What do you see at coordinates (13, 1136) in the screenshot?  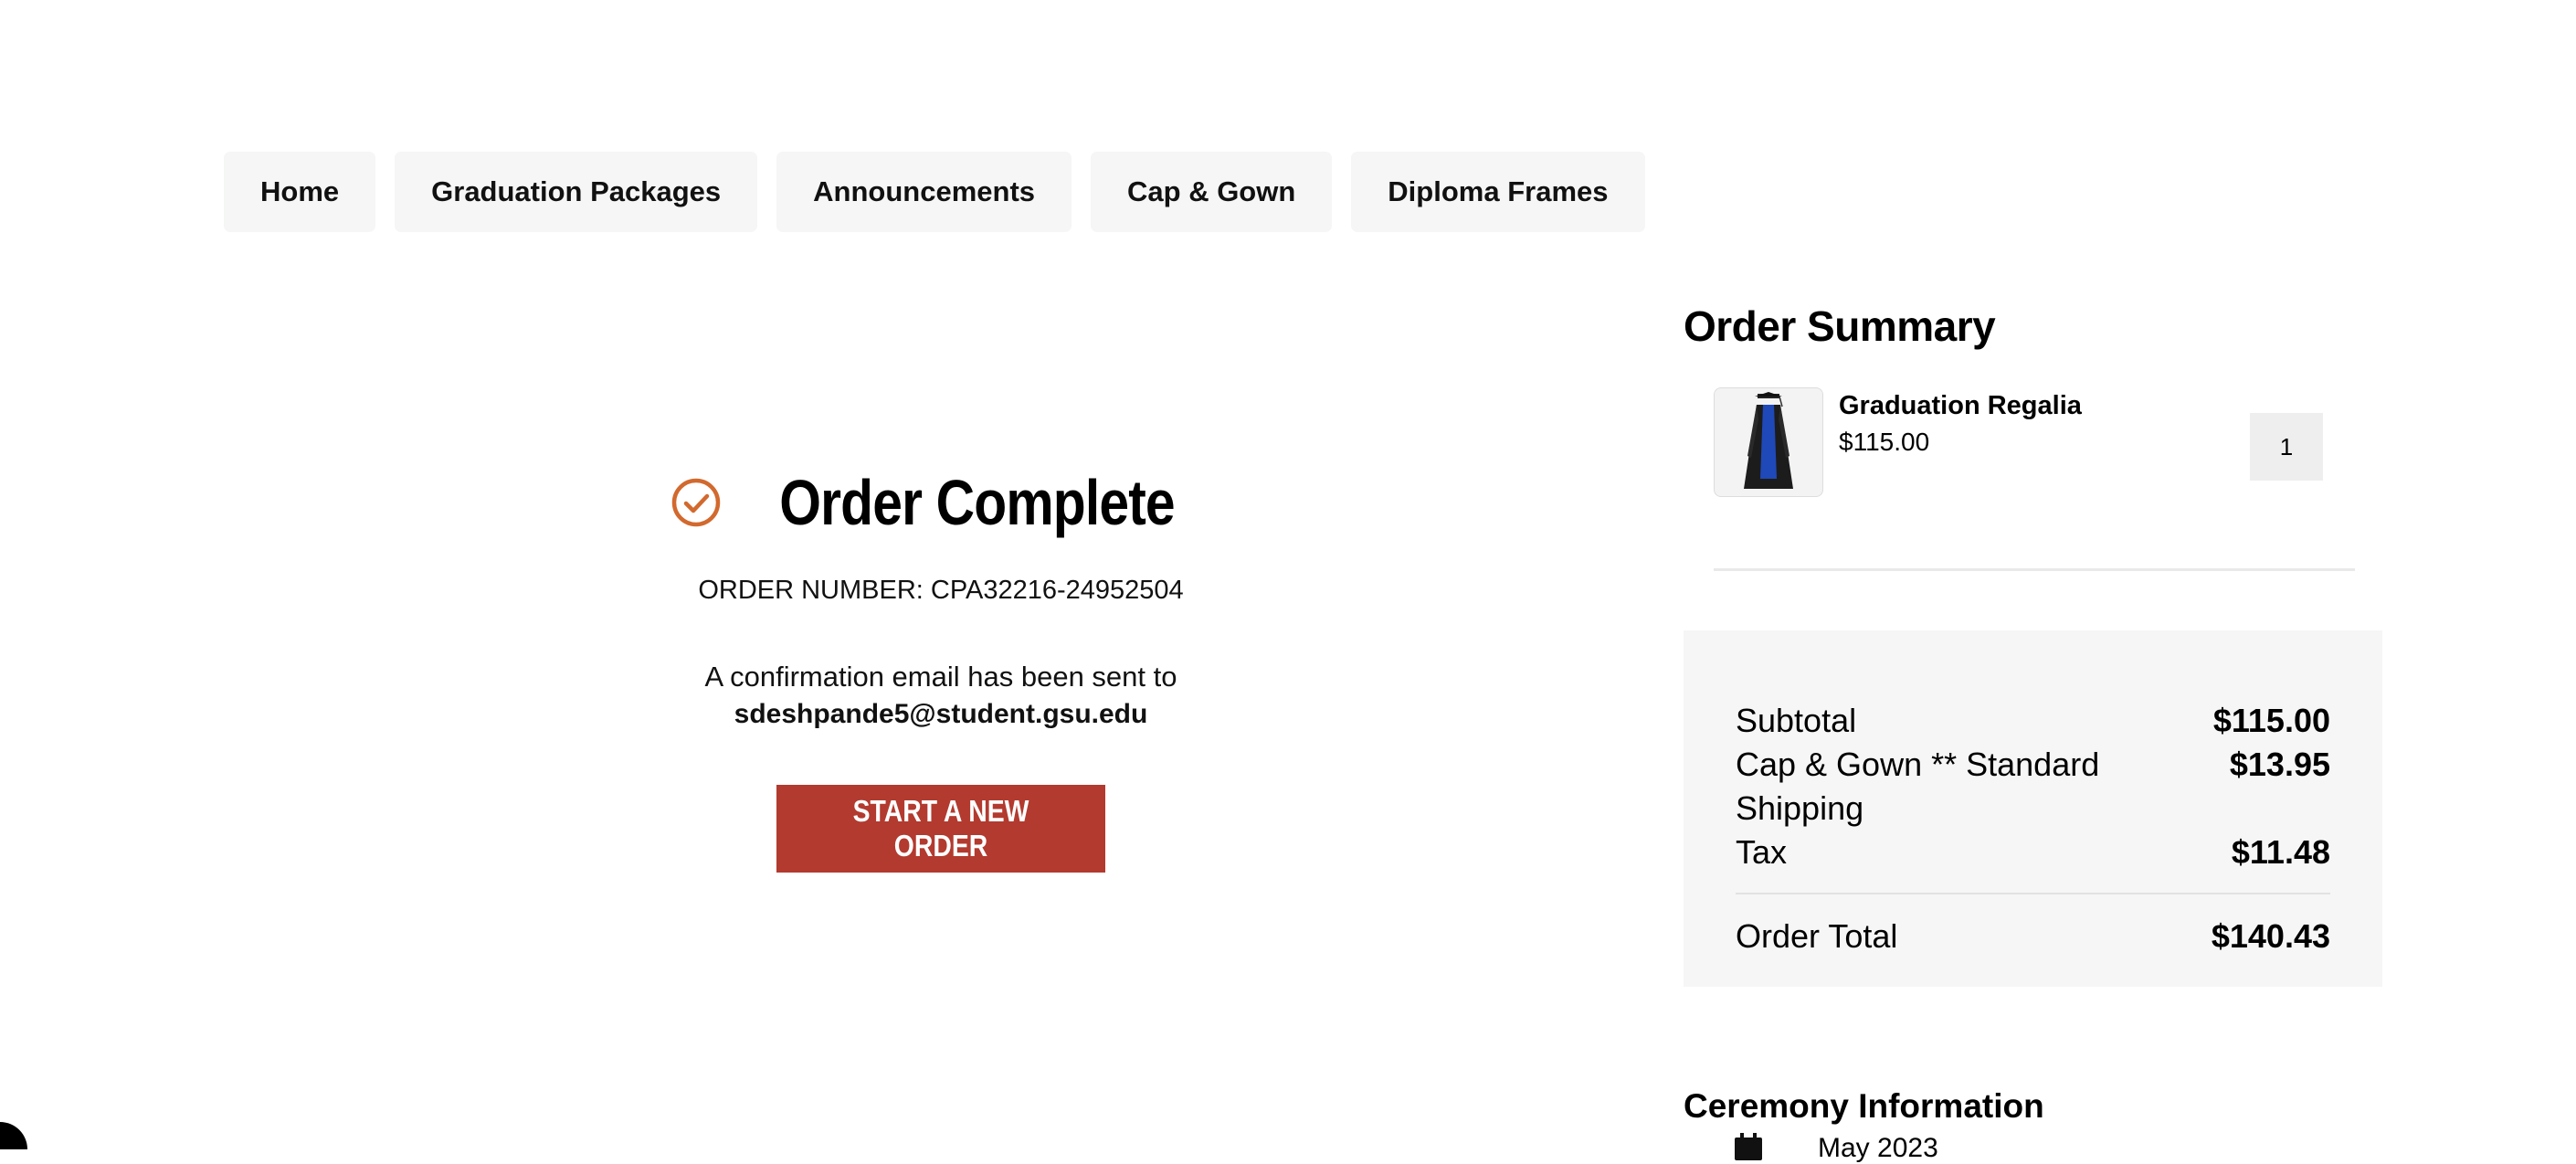 I see `window-corner` at bounding box center [13, 1136].